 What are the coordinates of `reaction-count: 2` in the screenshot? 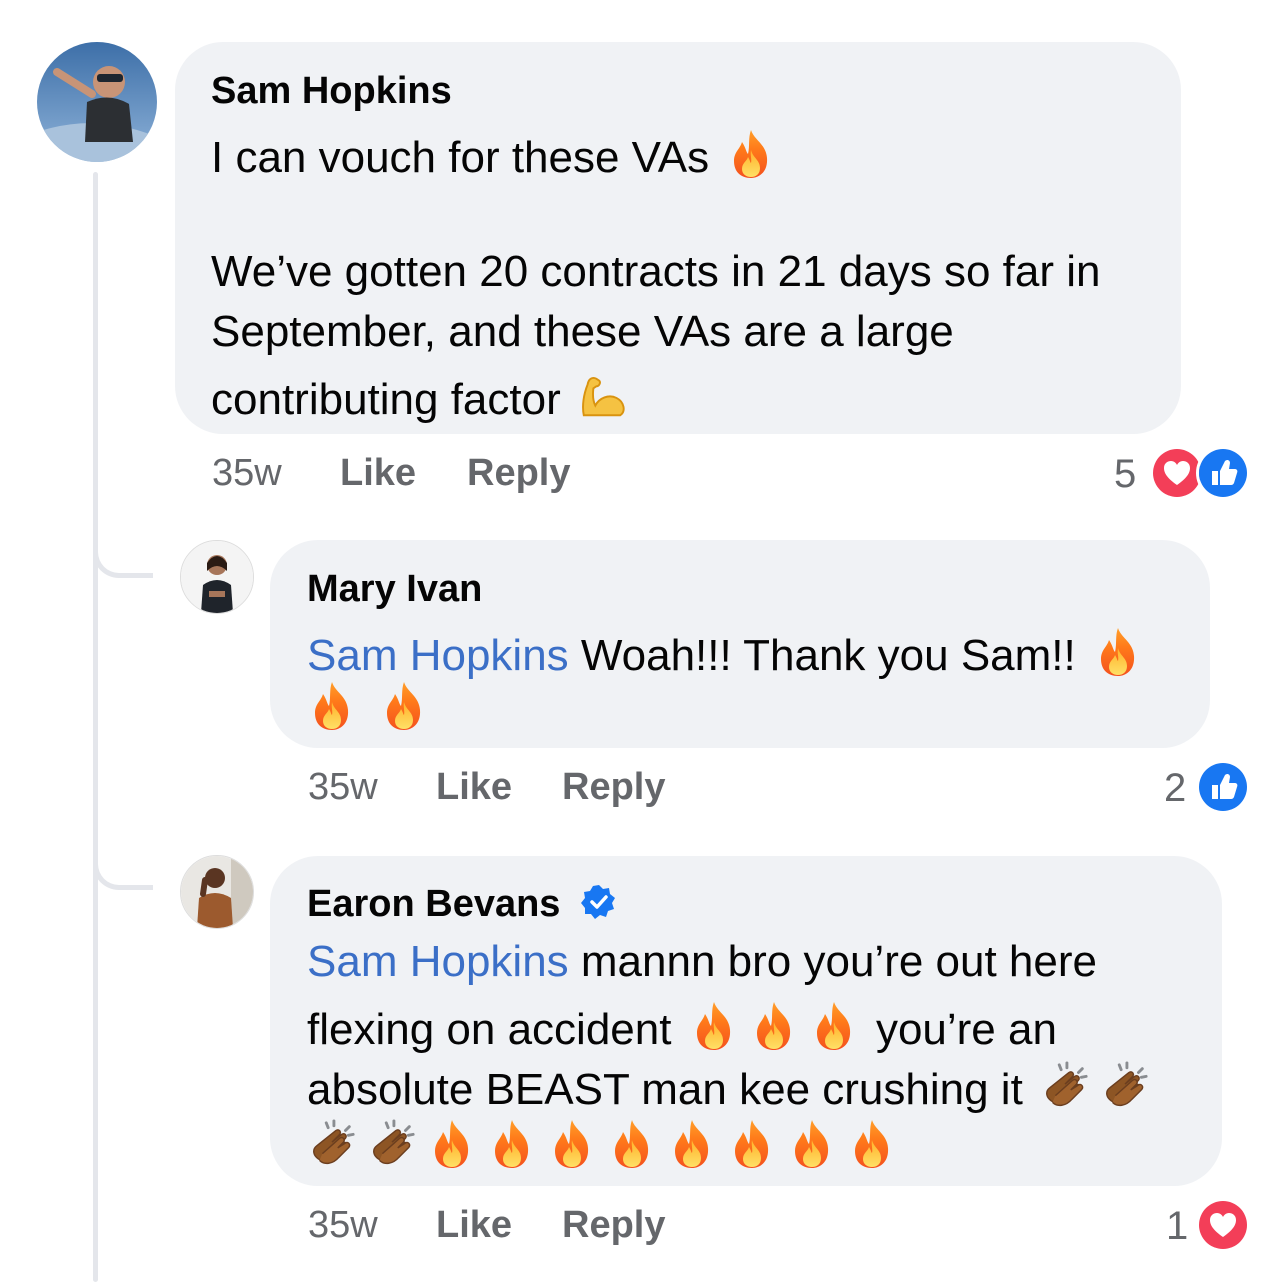 It's located at (1175, 788).